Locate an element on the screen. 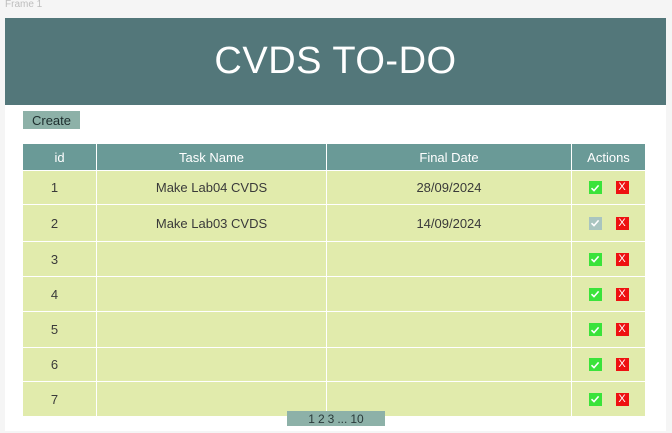  column-header-task-name: Task Name is located at coordinates (211, 157).